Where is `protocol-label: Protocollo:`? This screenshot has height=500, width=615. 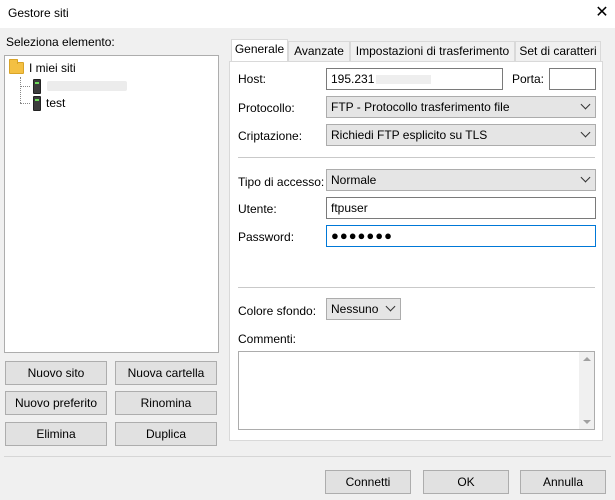 protocol-label: Protocollo: is located at coordinates (266, 108).